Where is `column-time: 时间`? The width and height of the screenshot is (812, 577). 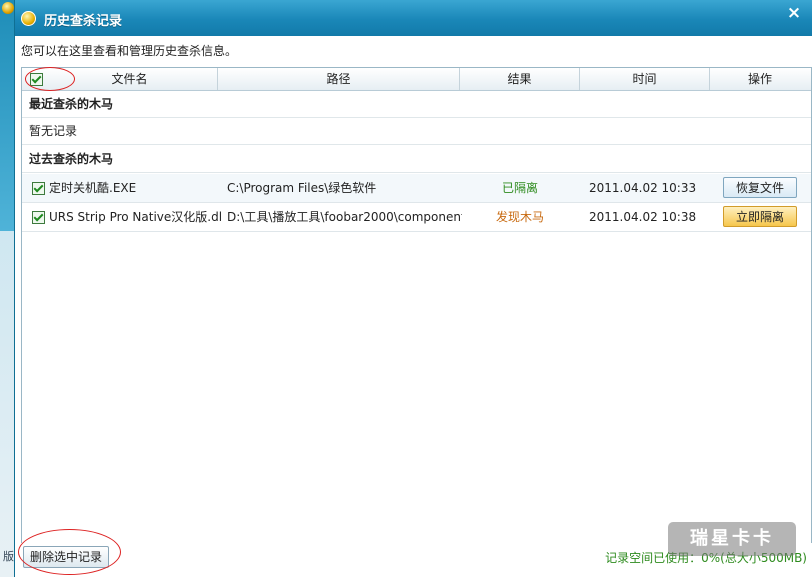
column-time: 时间 is located at coordinates (645, 79).